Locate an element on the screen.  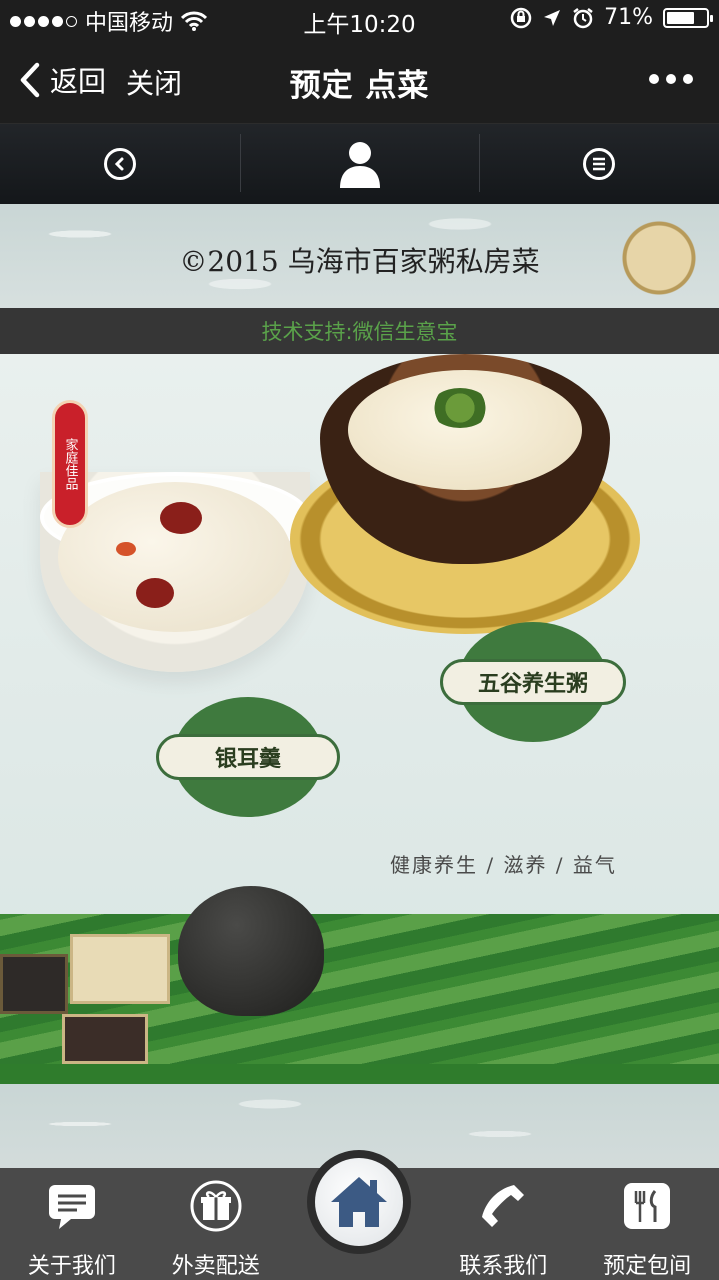
battery-fill is located at coordinates (680, 17).